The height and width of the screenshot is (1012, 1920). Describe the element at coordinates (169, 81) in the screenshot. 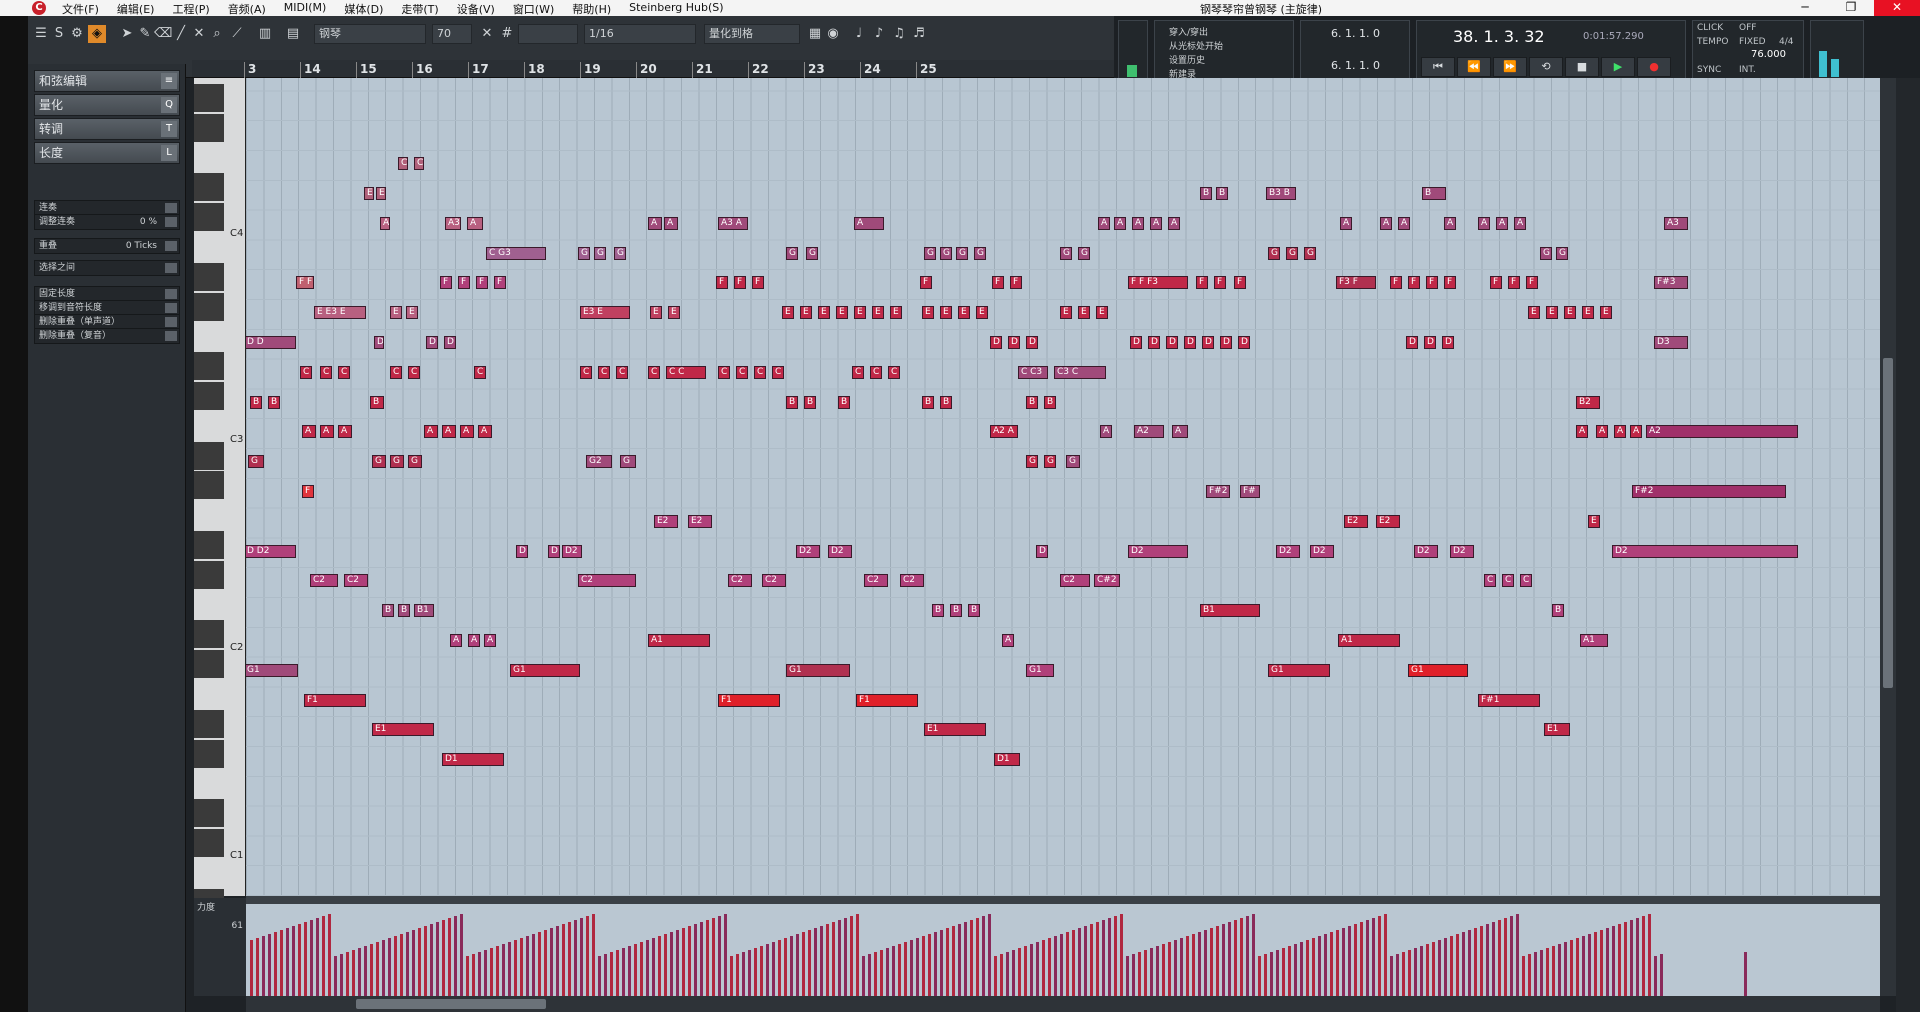

I see `section-key: ≡` at that location.